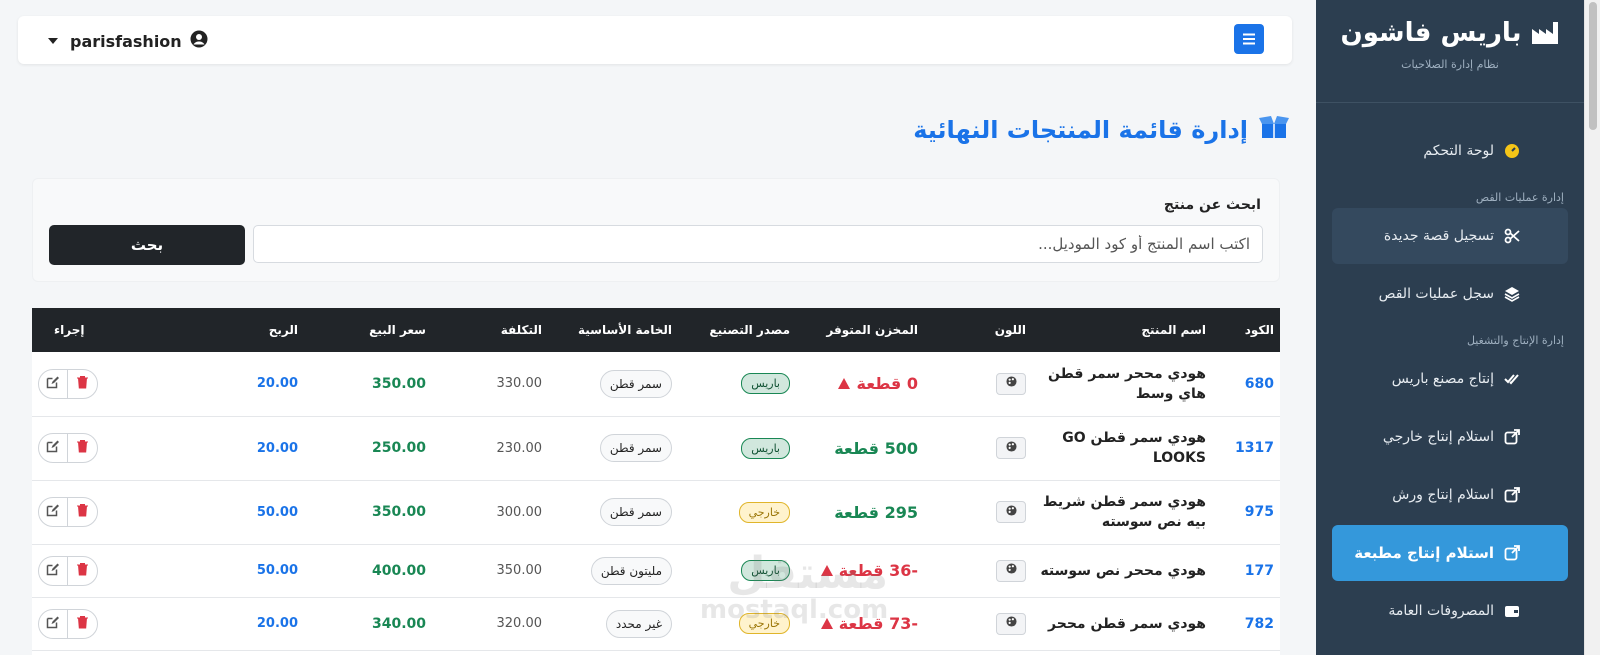  Describe the element at coordinates (878, 570) in the screenshot. I see `stock-text: -36 قطعة` at that location.